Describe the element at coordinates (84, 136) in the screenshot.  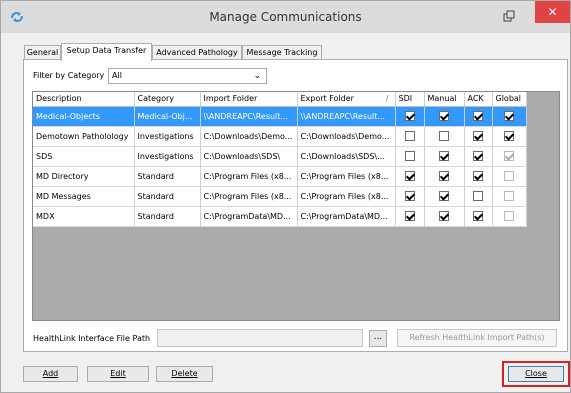
I see `cell-description: Demotown Patholology` at that location.